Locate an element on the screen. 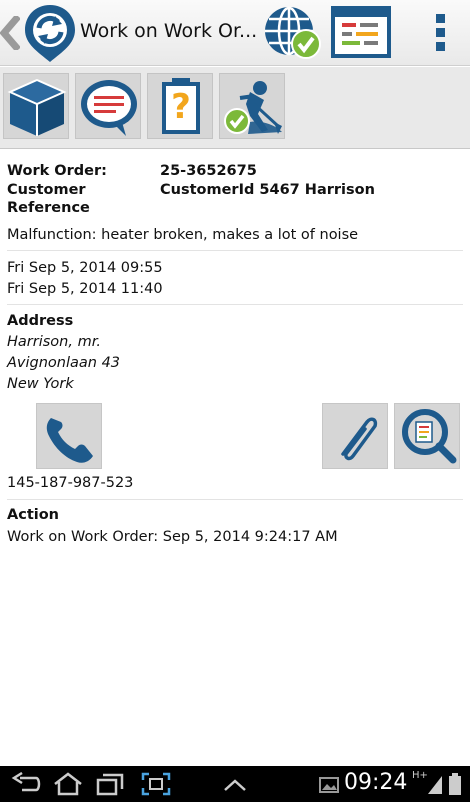  task-list-icon is located at coordinates (361, 32).